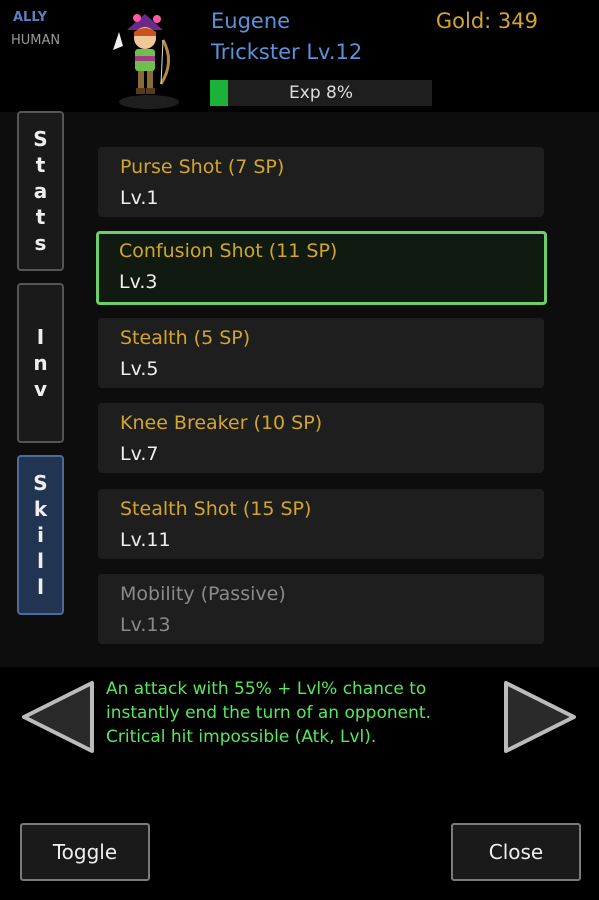  What do you see at coordinates (139, 454) in the screenshot?
I see `skill-level: Lv.7` at bounding box center [139, 454].